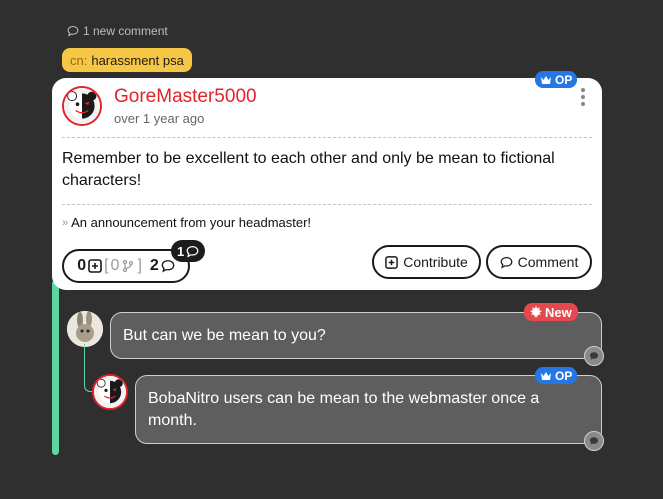 The height and width of the screenshot is (499, 663). Describe the element at coordinates (435, 262) in the screenshot. I see `contribute-label: Contribute` at that location.